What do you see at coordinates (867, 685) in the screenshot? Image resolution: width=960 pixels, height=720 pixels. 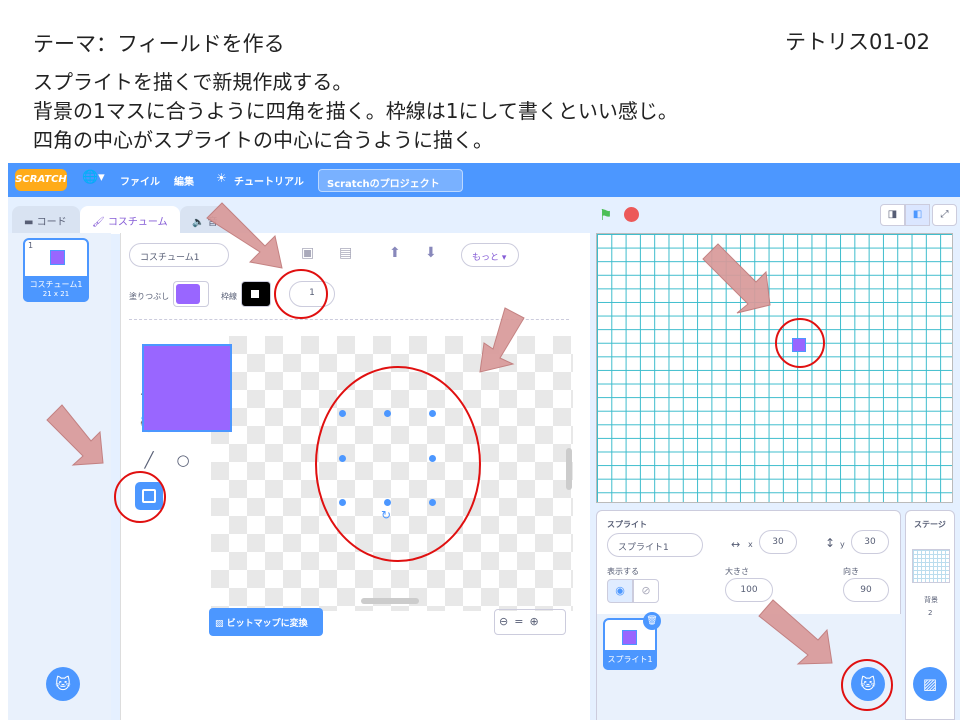 I see `highlight-sprite-button` at bounding box center [867, 685].